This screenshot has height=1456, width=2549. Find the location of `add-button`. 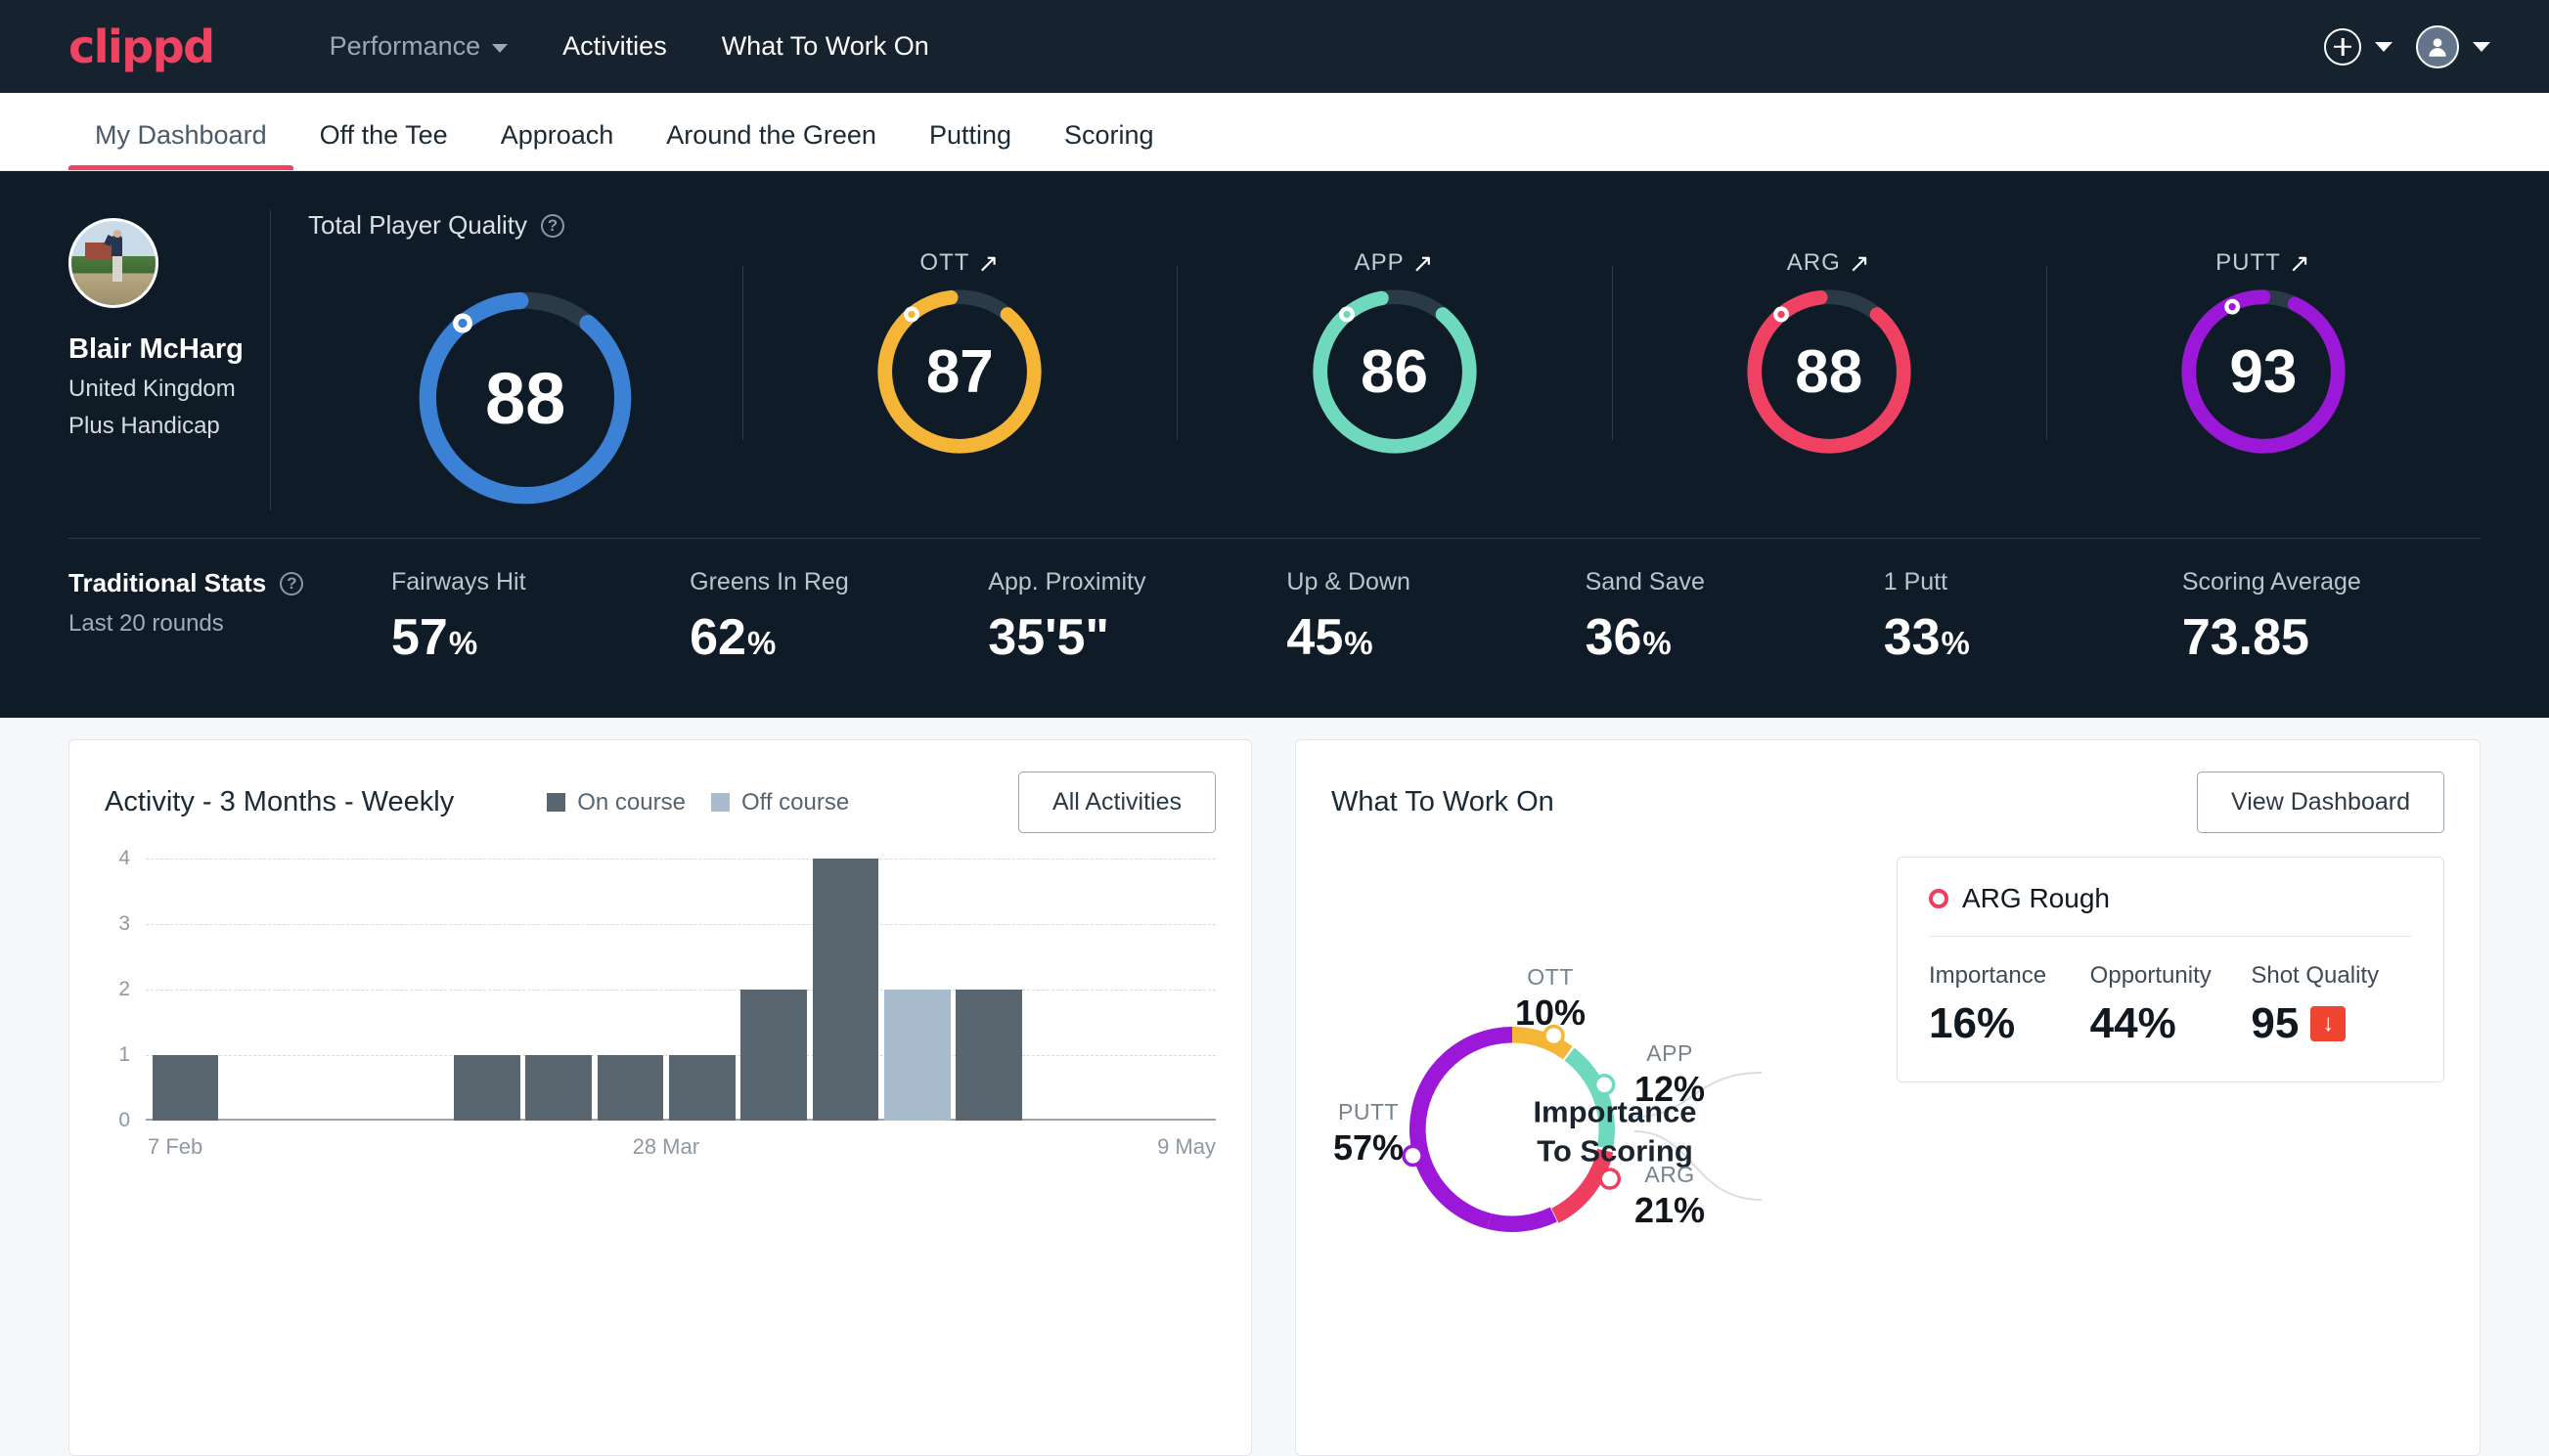

add-button is located at coordinates (2358, 46).